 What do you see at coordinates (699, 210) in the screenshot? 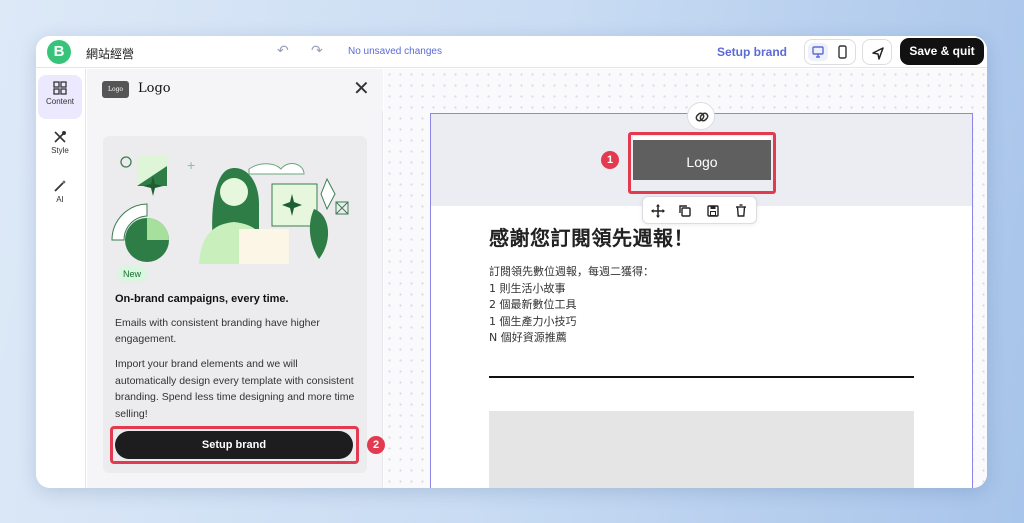
I see `block-toolbar` at bounding box center [699, 210].